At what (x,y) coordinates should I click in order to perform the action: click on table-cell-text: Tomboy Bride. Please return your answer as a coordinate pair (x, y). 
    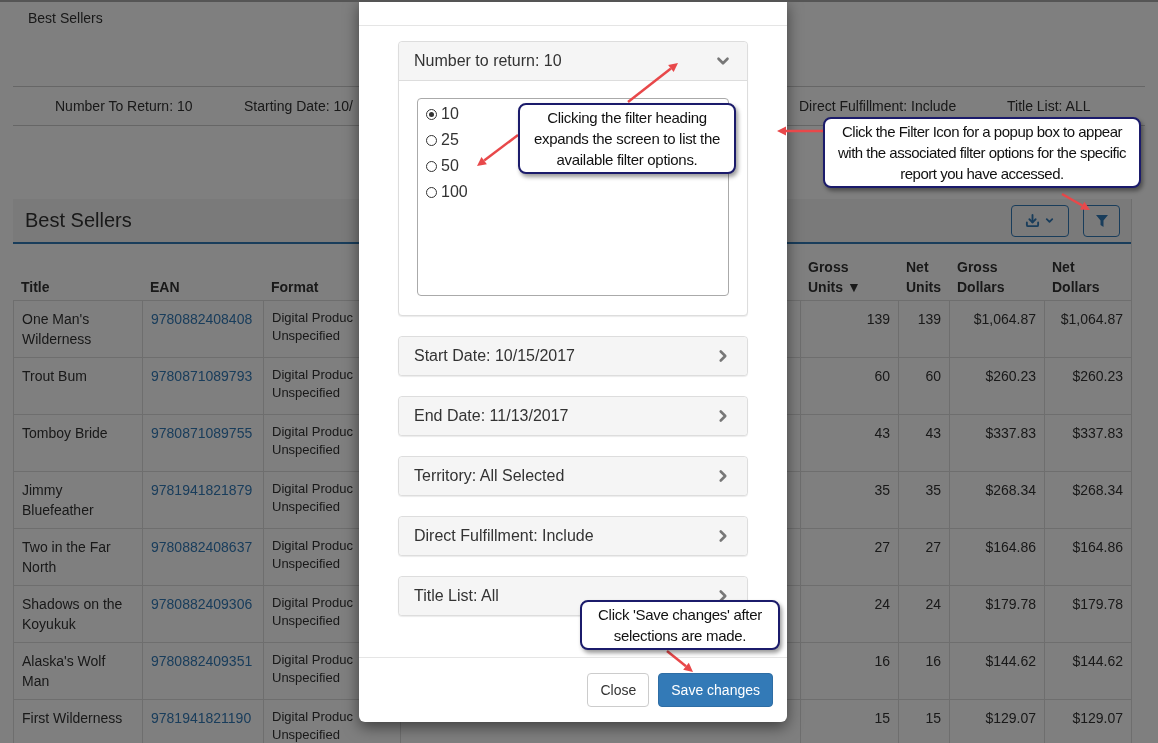
    Looking at the image, I should click on (65, 433).